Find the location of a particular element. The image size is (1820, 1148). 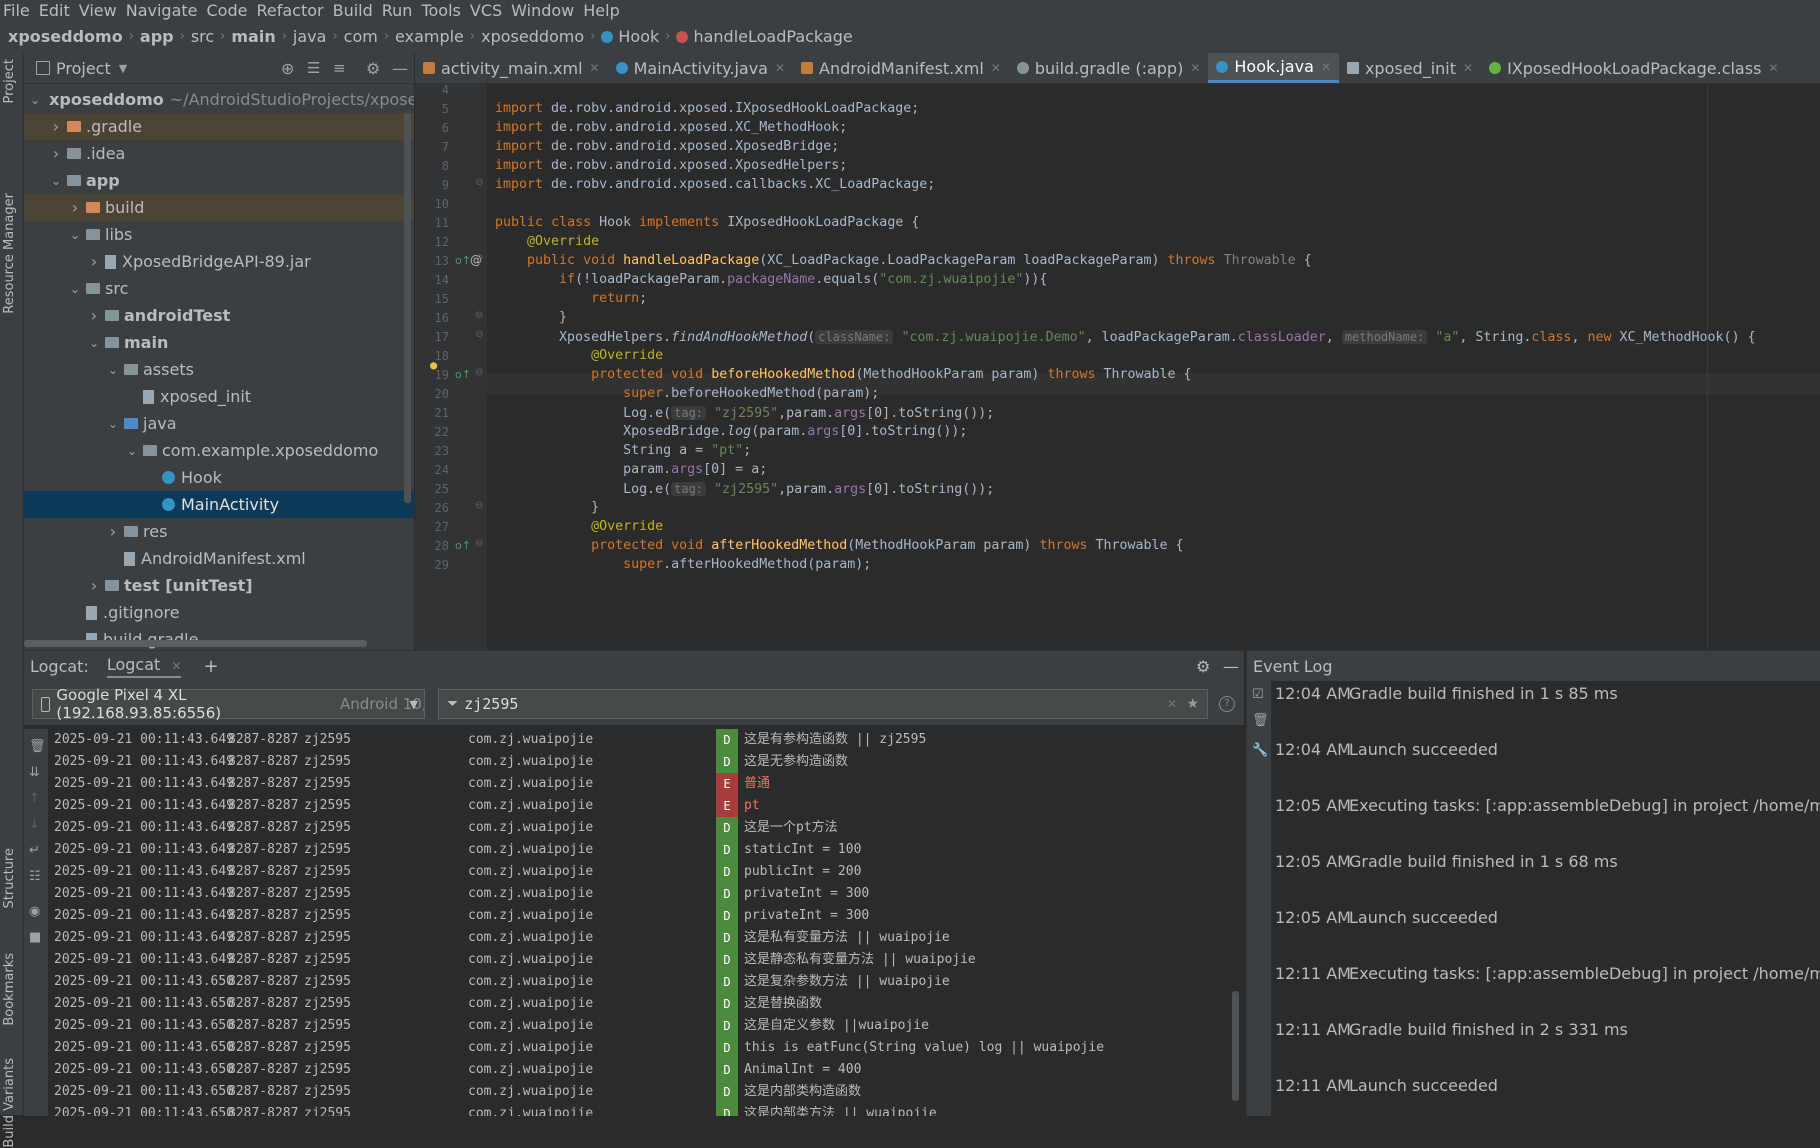

tree-item--gradle: › .gradle is located at coordinates (219, 126).